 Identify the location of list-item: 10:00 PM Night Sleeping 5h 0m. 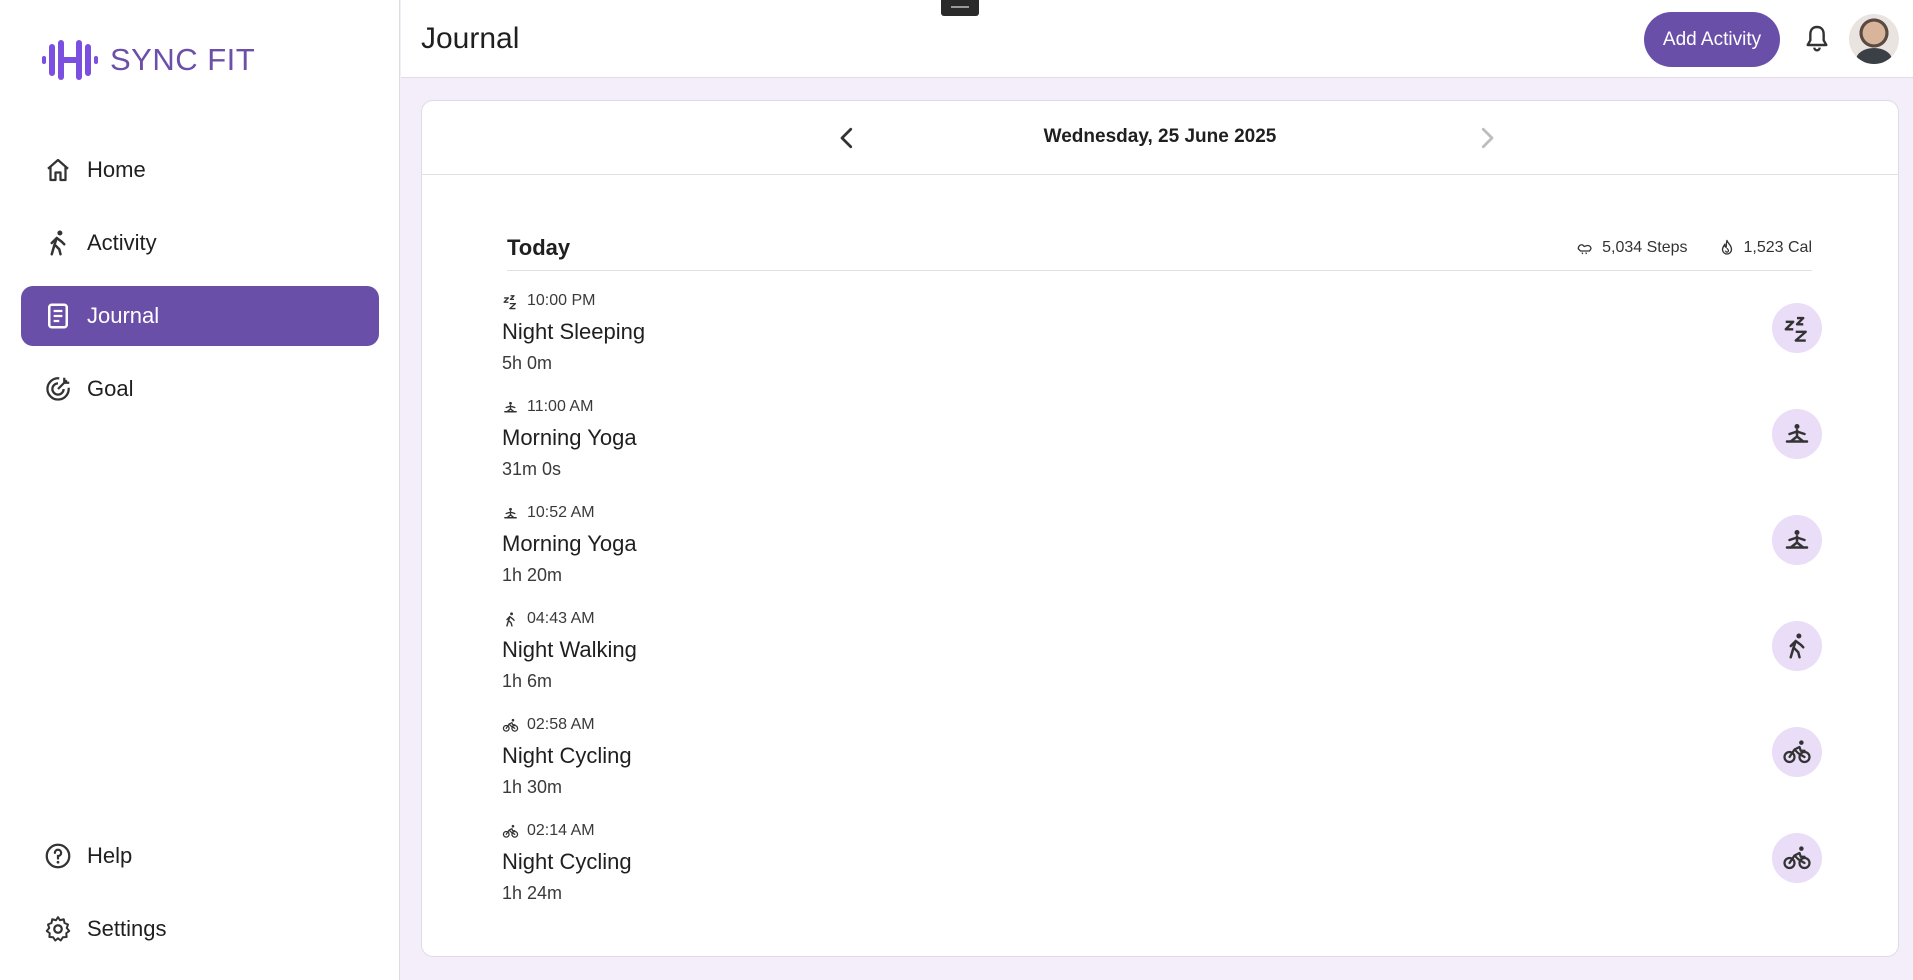
(1162, 344).